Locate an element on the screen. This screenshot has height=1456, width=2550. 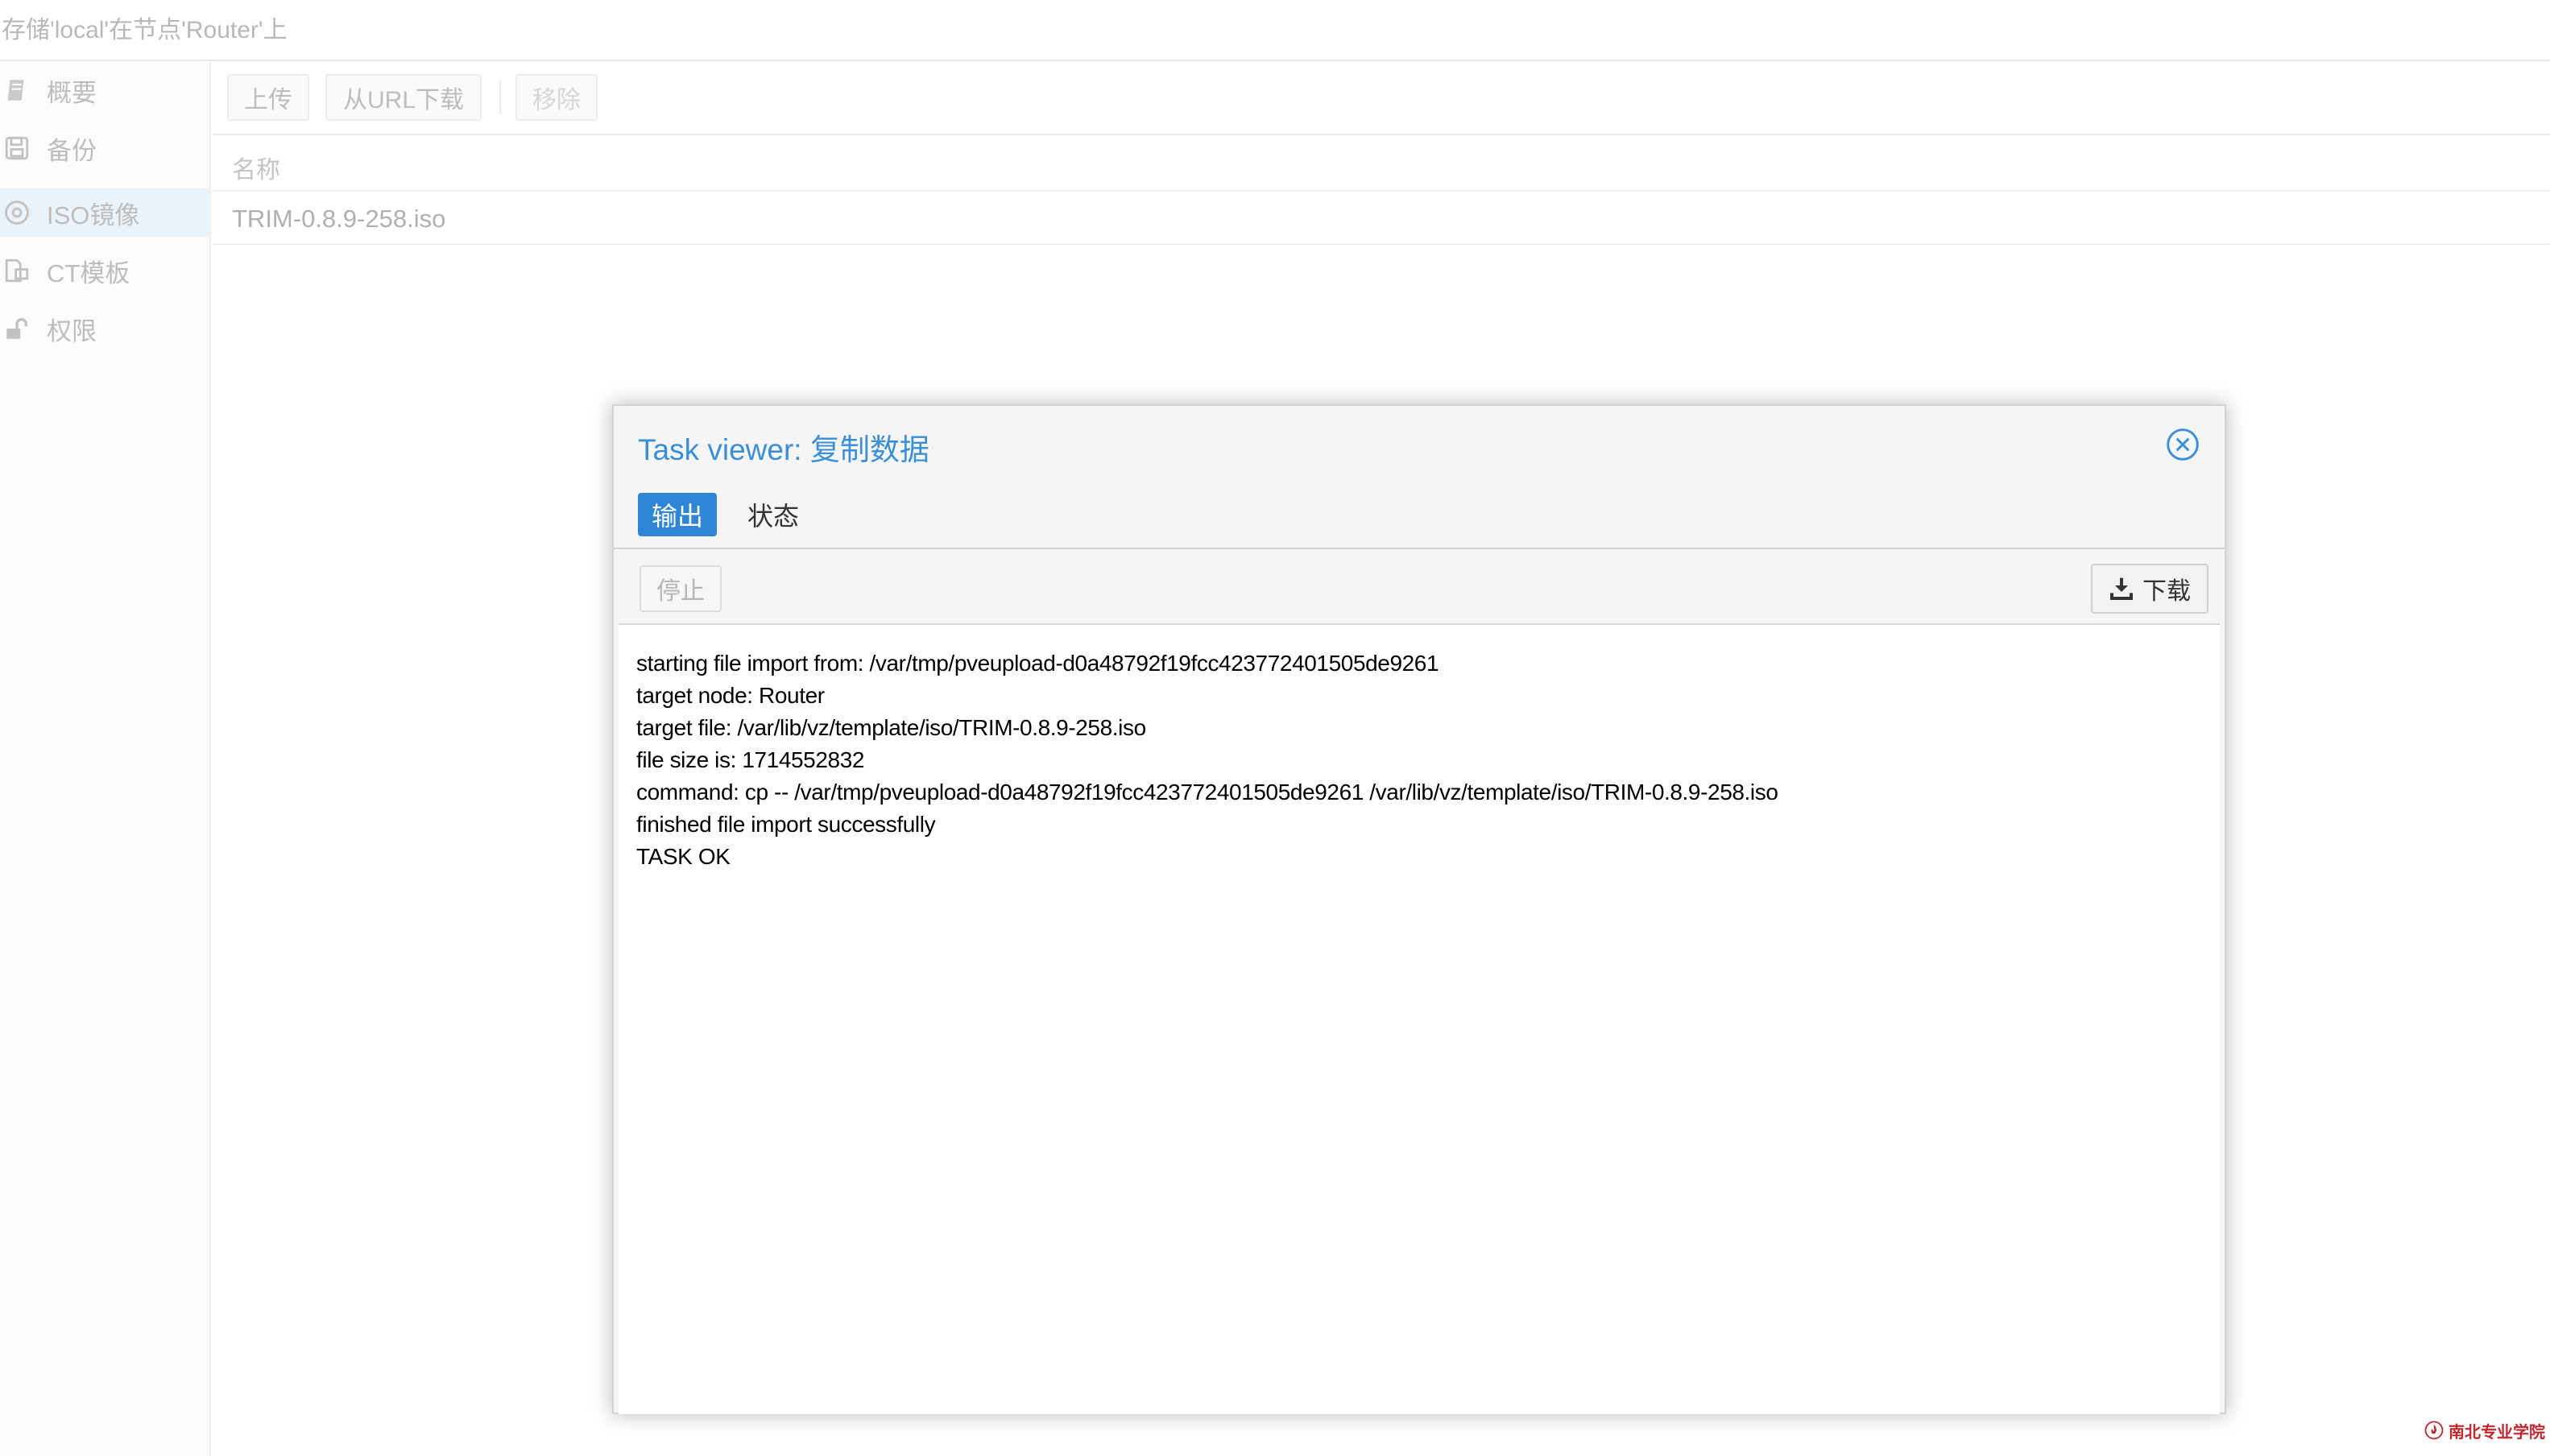
column-header-name: 名称 is located at coordinates (256, 167).